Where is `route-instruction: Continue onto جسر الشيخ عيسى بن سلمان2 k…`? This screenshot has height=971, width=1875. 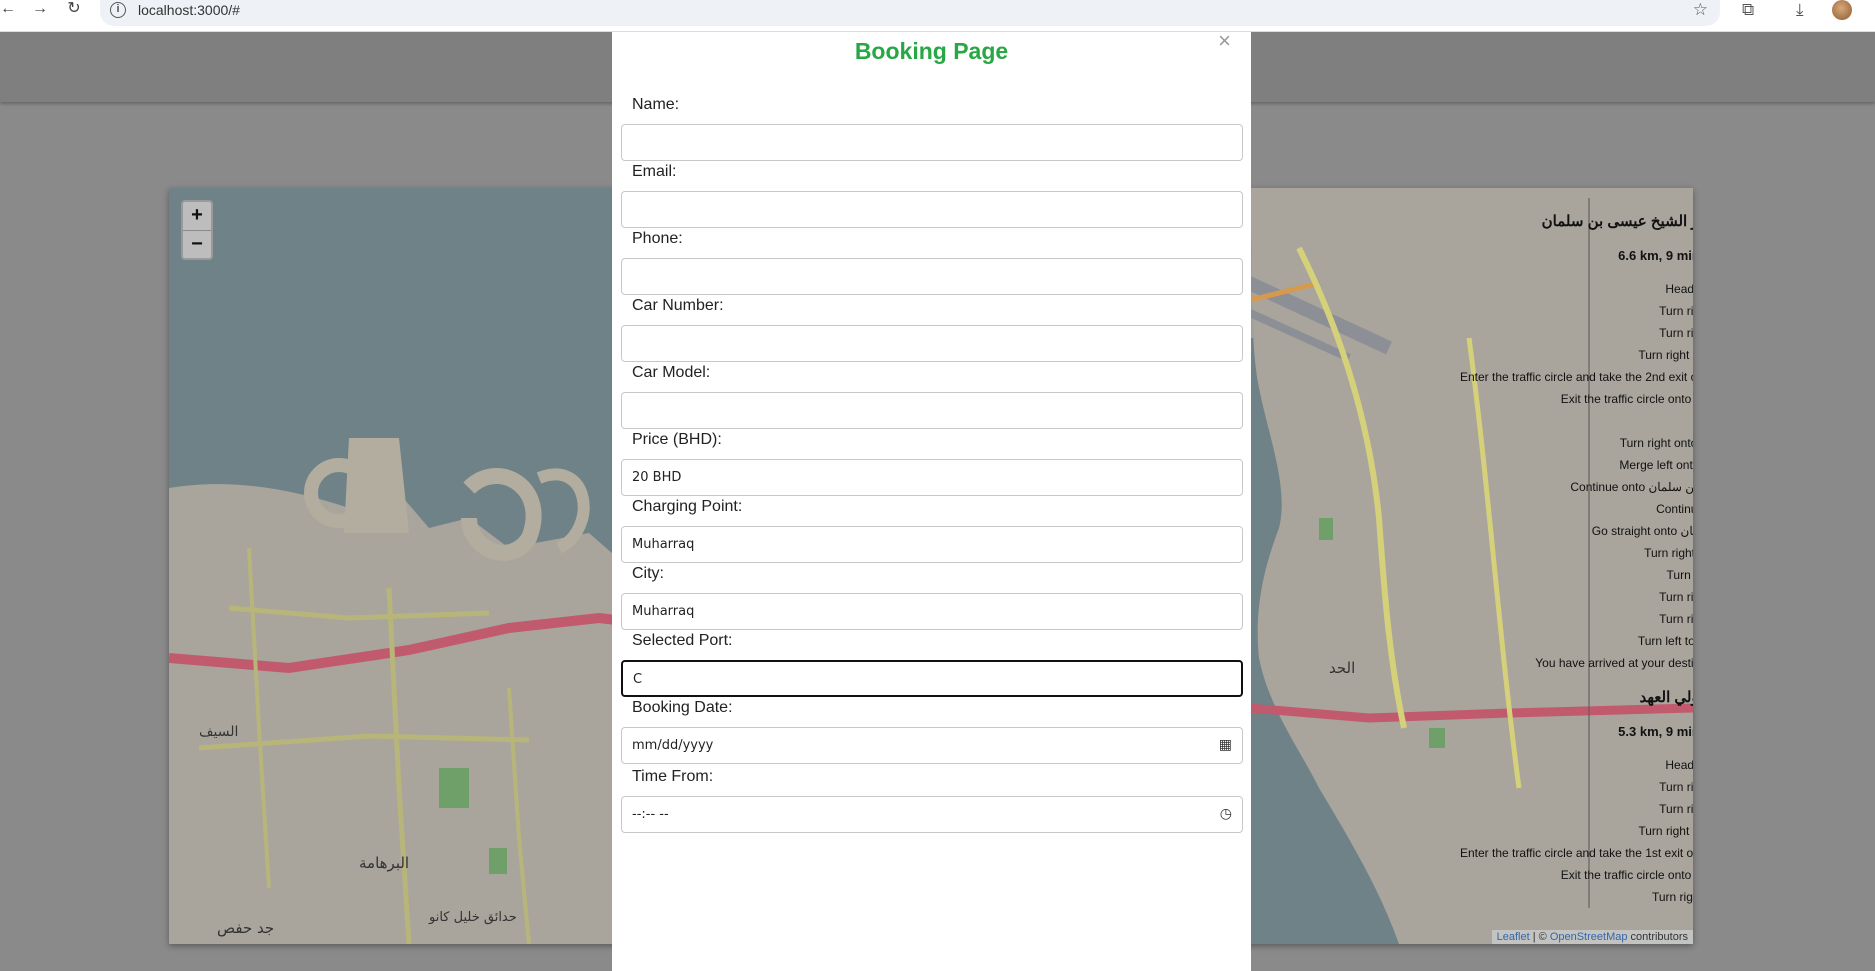 route-instruction: Continue onto جسر الشيخ عيسى بن سلمان2 k… is located at coordinates (1576, 487).